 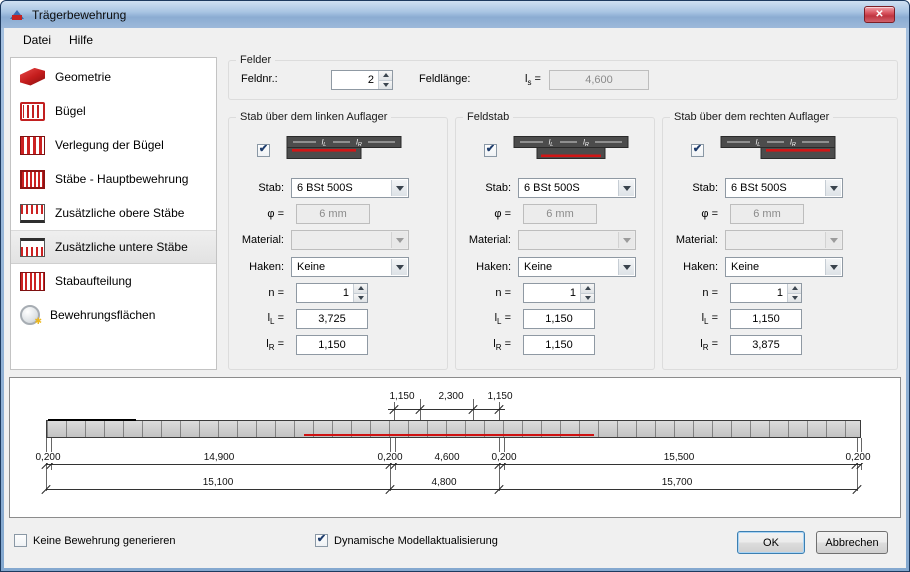 I want to click on sidebar-item-label: Stabaufteilung, so click(x=93, y=281).